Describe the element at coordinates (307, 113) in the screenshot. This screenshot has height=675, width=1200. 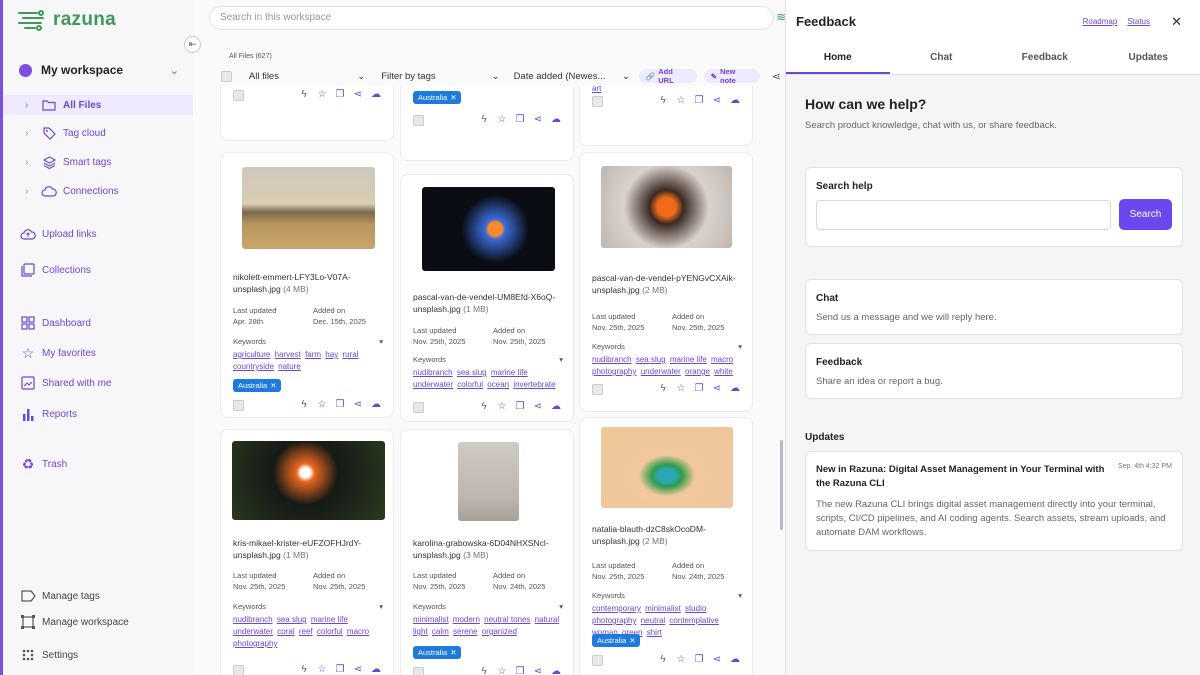
I see `asset-card: Australia✕ ϟ ☆ ❐ ⋖ ☁` at that location.